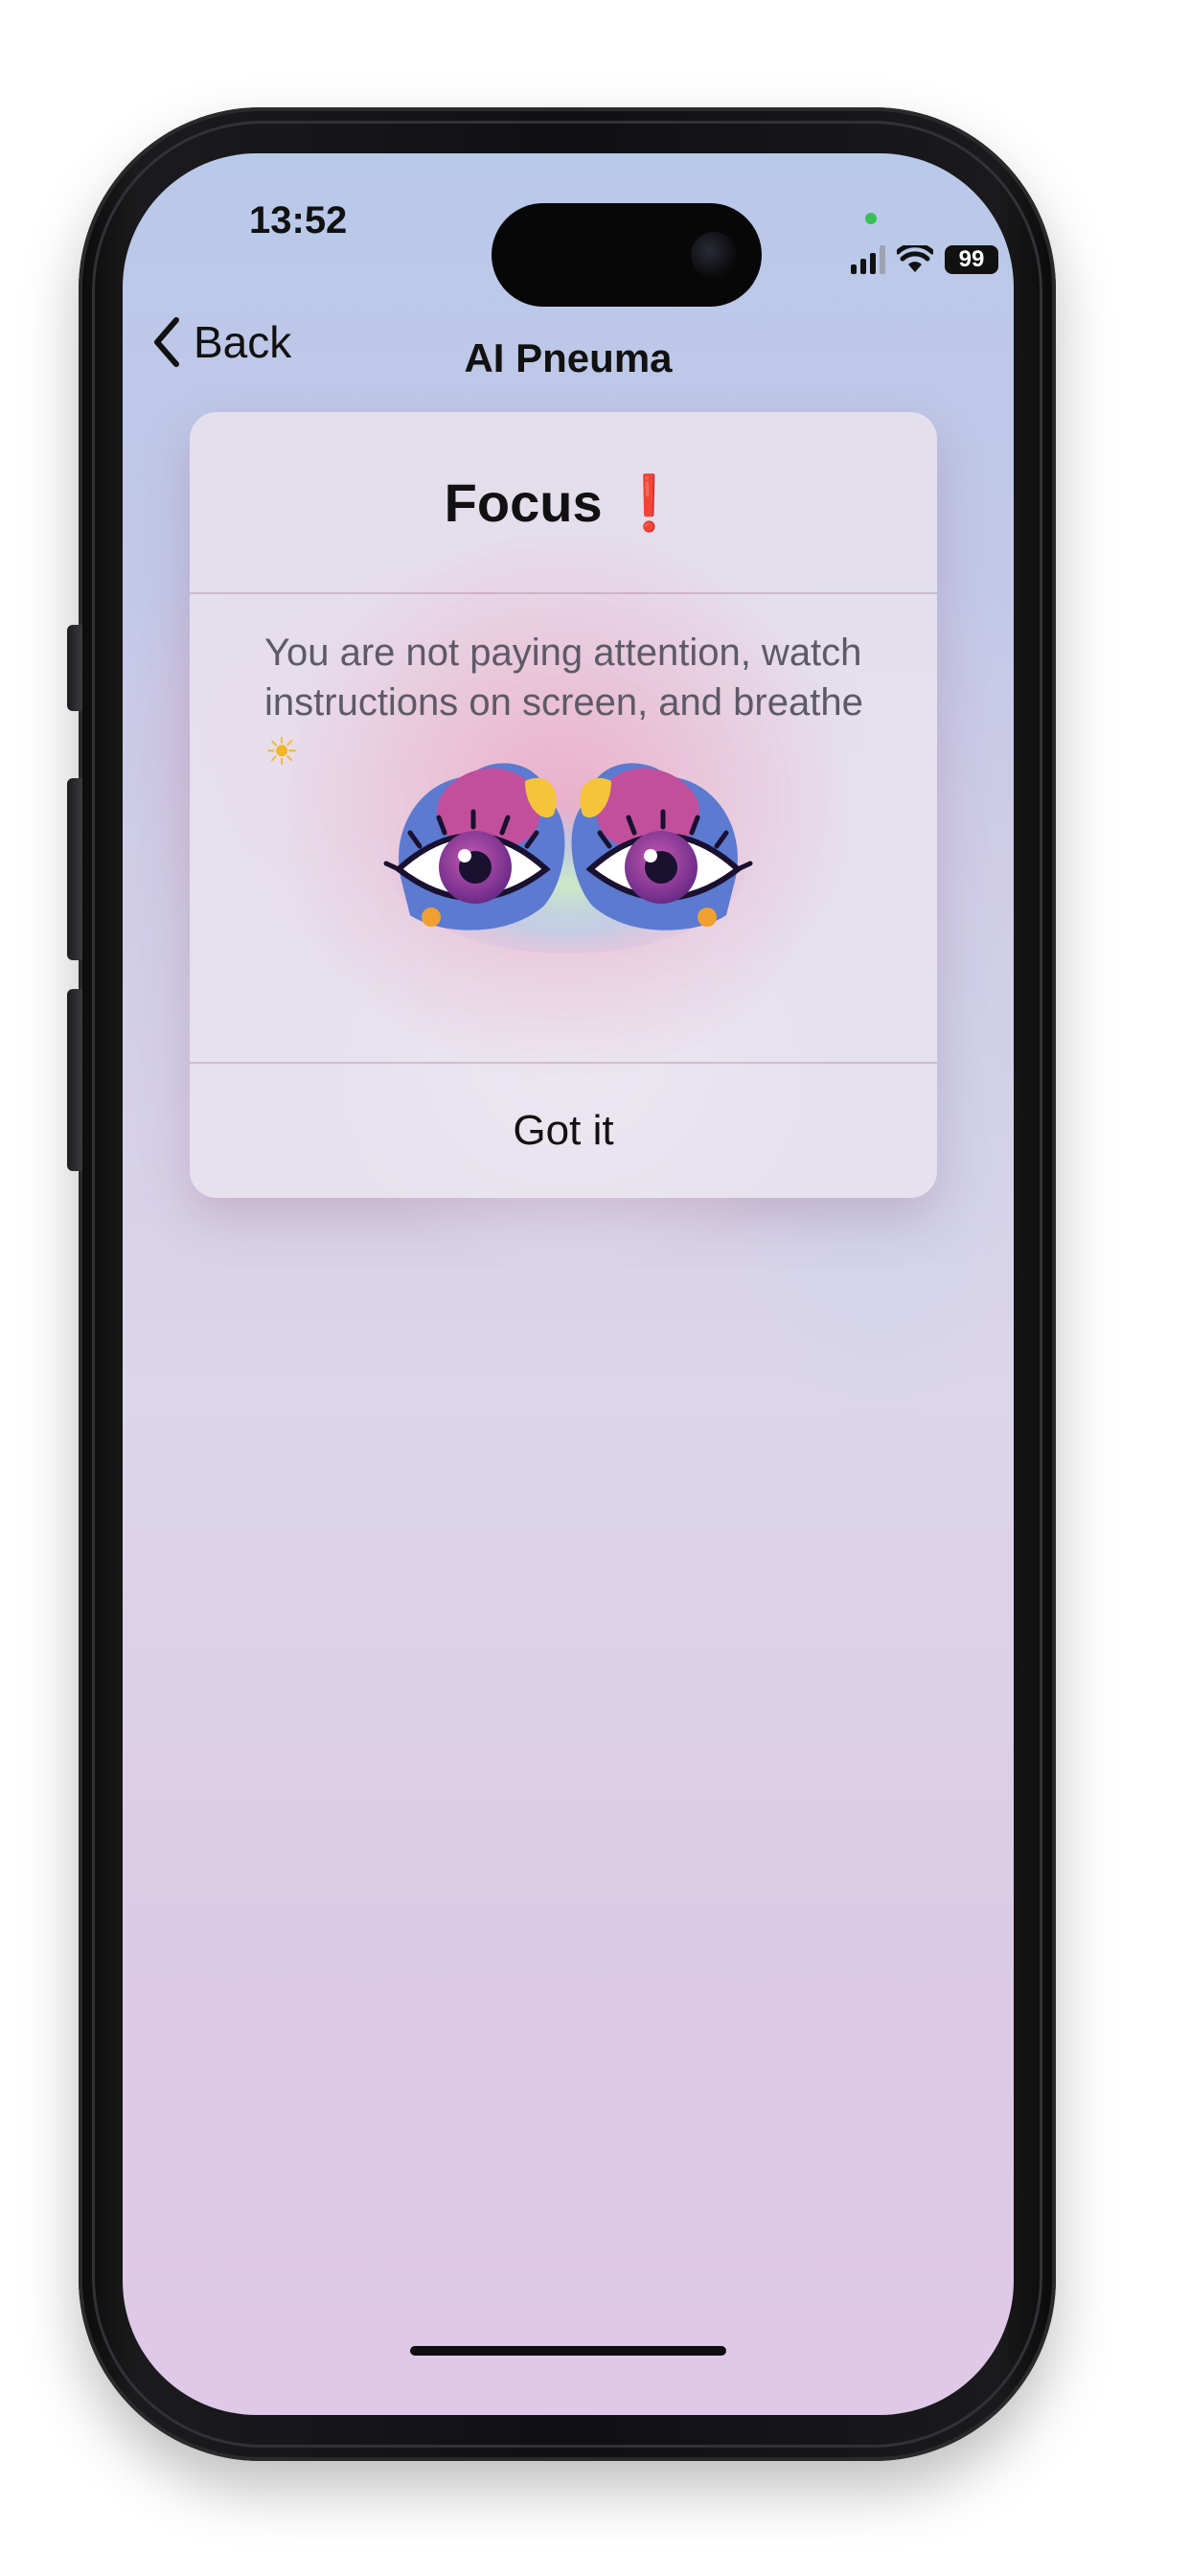 The image size is (1190, 2576). I want to click on volume-down-button, so click(74, 1080).